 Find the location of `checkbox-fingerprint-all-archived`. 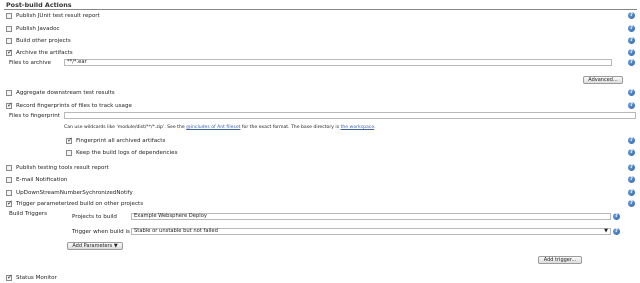

checkbox-fingerprint-all-archived is located at coordinates (69, 140).